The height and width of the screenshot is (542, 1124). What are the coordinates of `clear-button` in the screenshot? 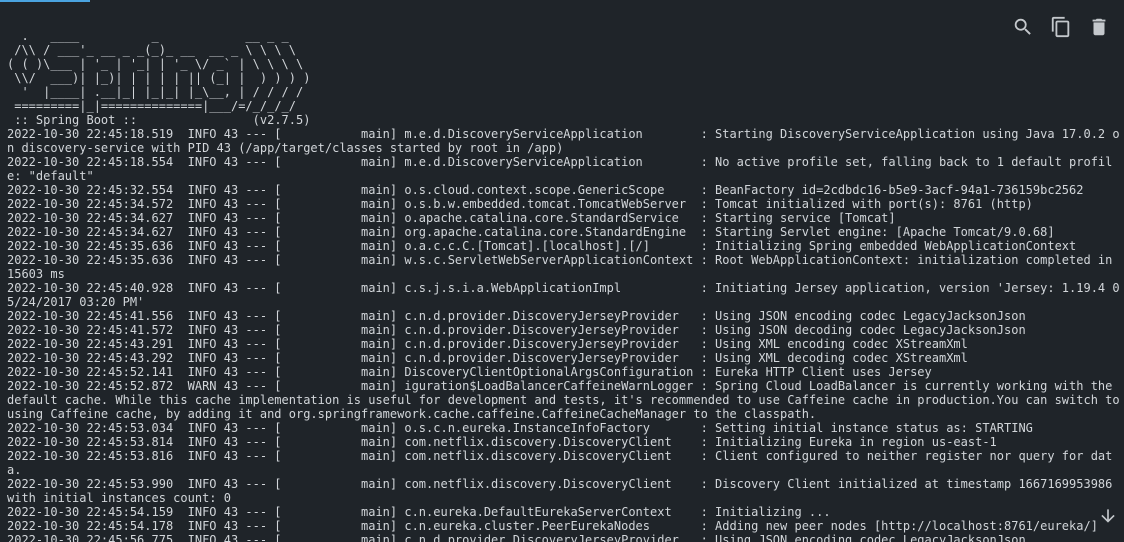 It's located at (1099, 27).